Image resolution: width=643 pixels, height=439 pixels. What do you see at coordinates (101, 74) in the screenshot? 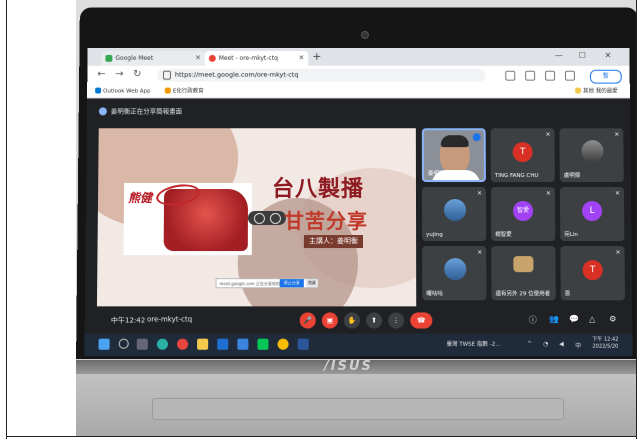
I see `back-icon: ←` at bounding box center [101, 74].